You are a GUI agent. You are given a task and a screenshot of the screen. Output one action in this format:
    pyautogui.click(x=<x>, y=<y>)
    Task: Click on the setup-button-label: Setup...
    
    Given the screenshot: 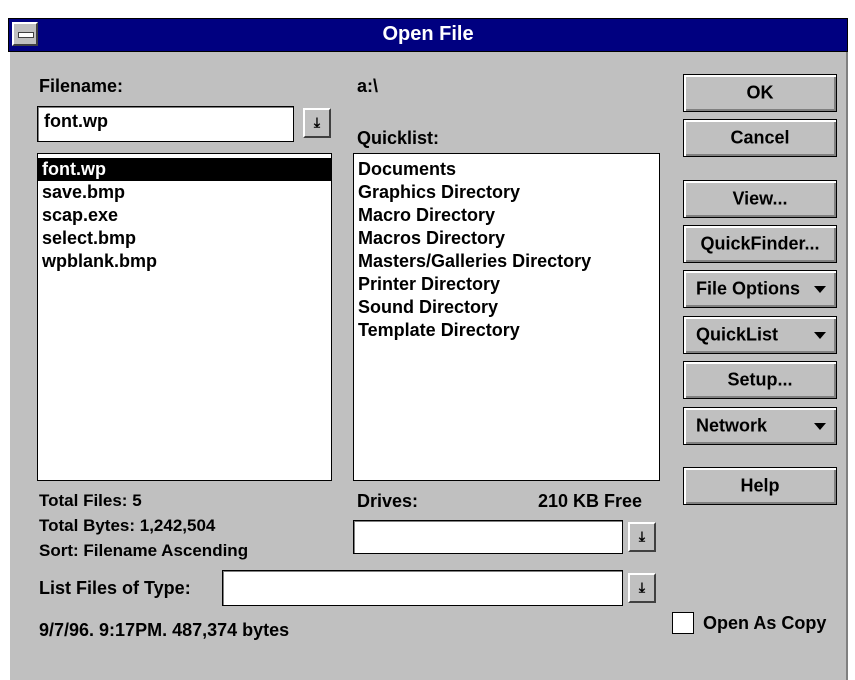 What is the action you would take?
    pyautogui.click(x=760, y=379)
    